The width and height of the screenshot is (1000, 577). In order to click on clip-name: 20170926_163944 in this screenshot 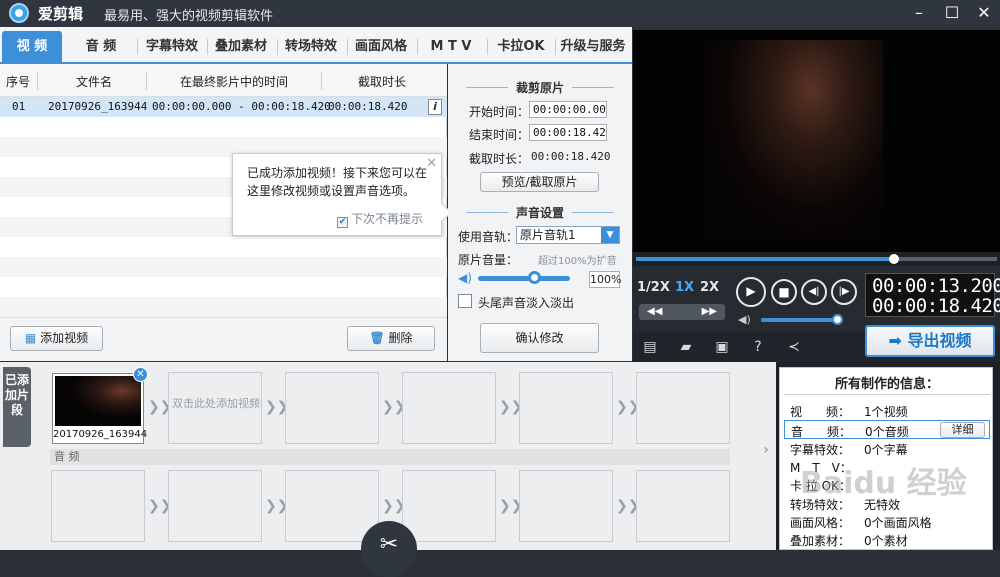, I will do `click(100, 434)`.